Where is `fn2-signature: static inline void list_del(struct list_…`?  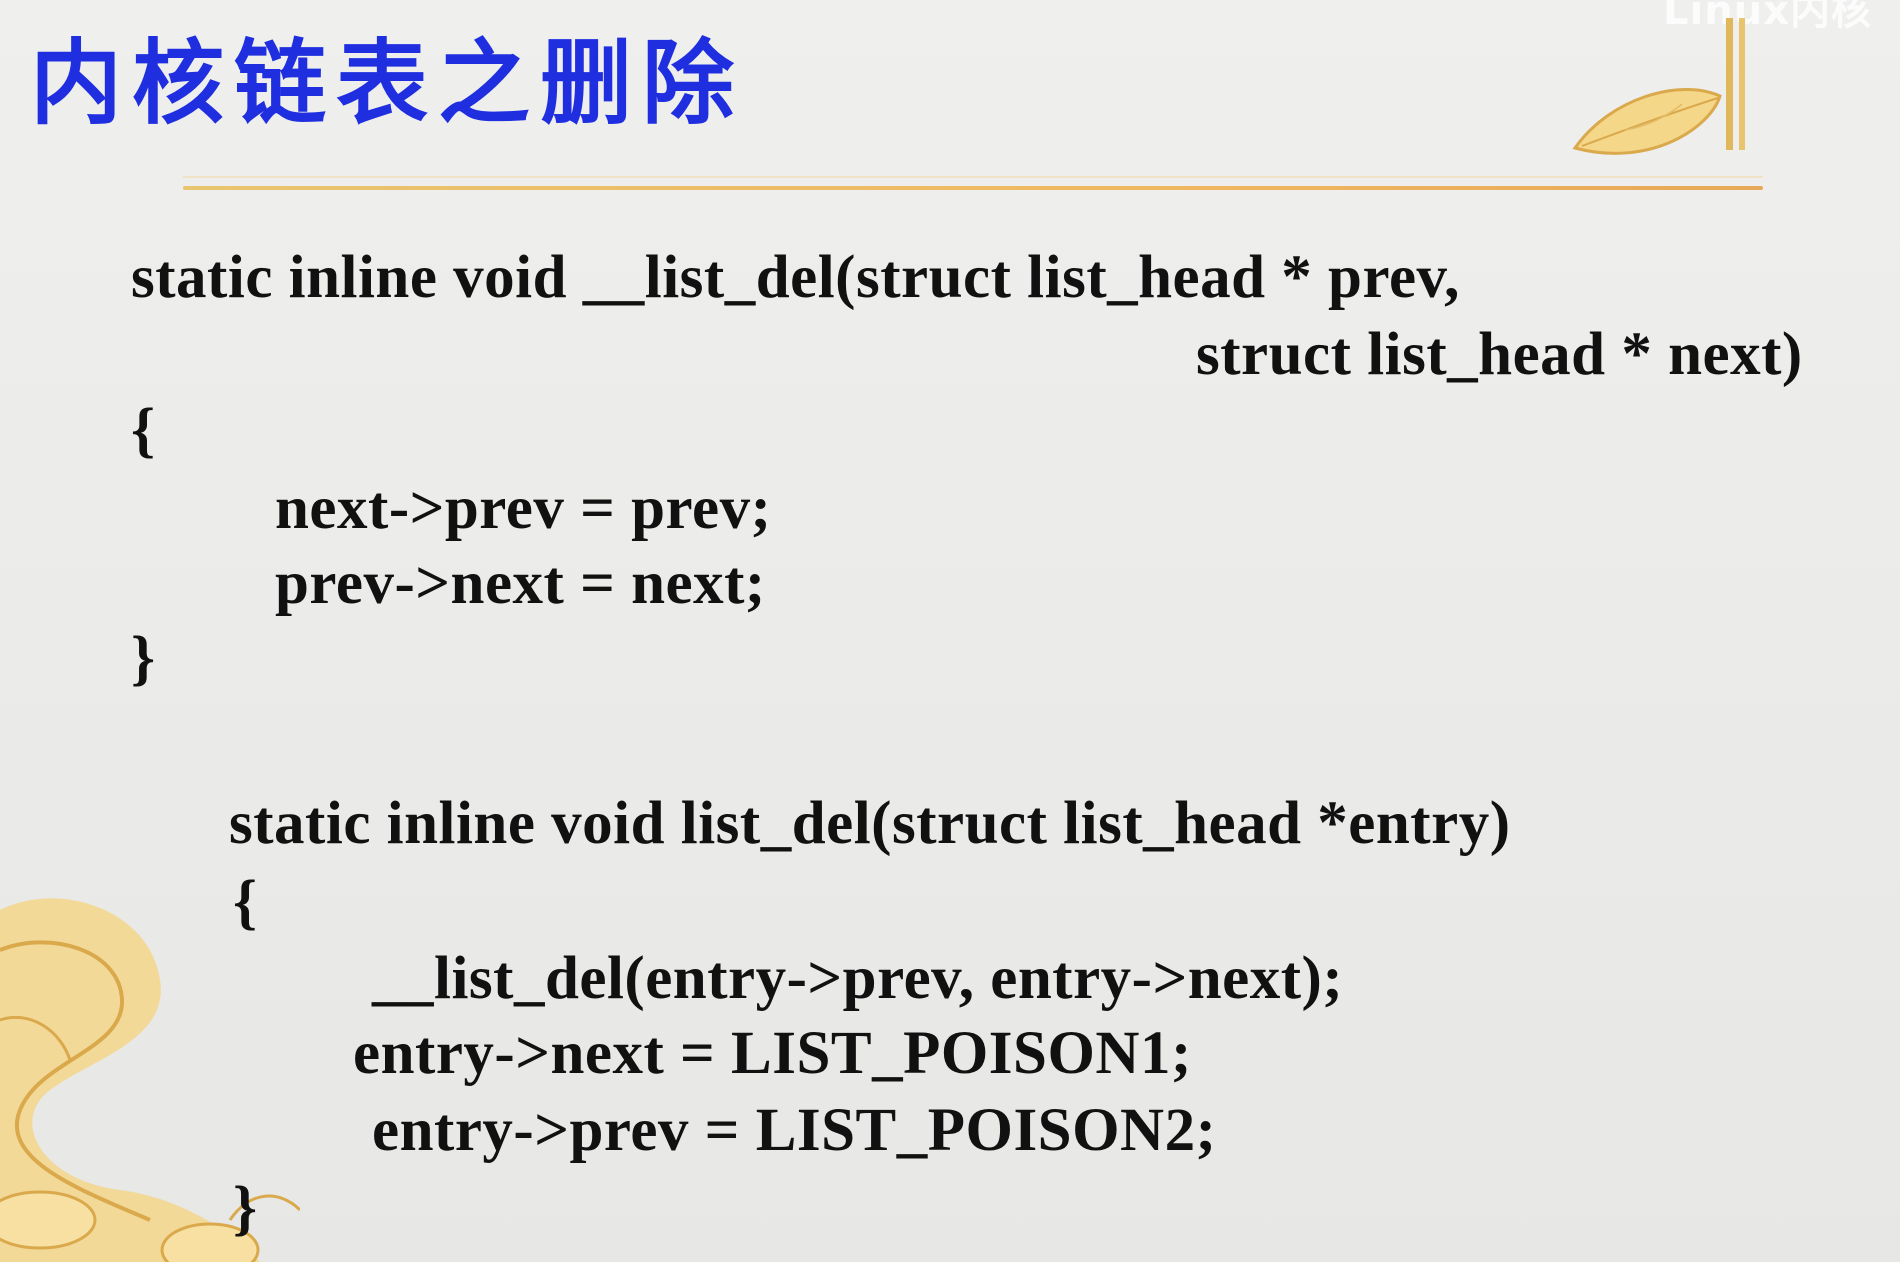
fn2-signature: static inline void list_del(struct list_… is located at coordinates (870, 823).